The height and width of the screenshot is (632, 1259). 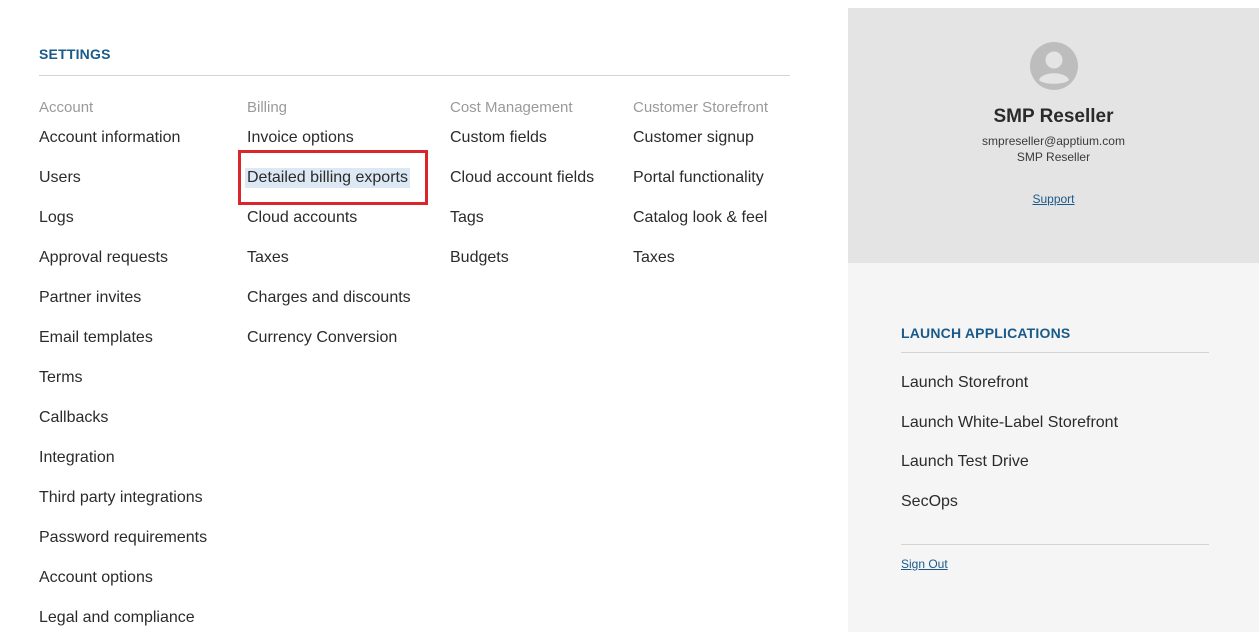 I want to click on menu-item-terms: Terms, so click(x=123, y=388).